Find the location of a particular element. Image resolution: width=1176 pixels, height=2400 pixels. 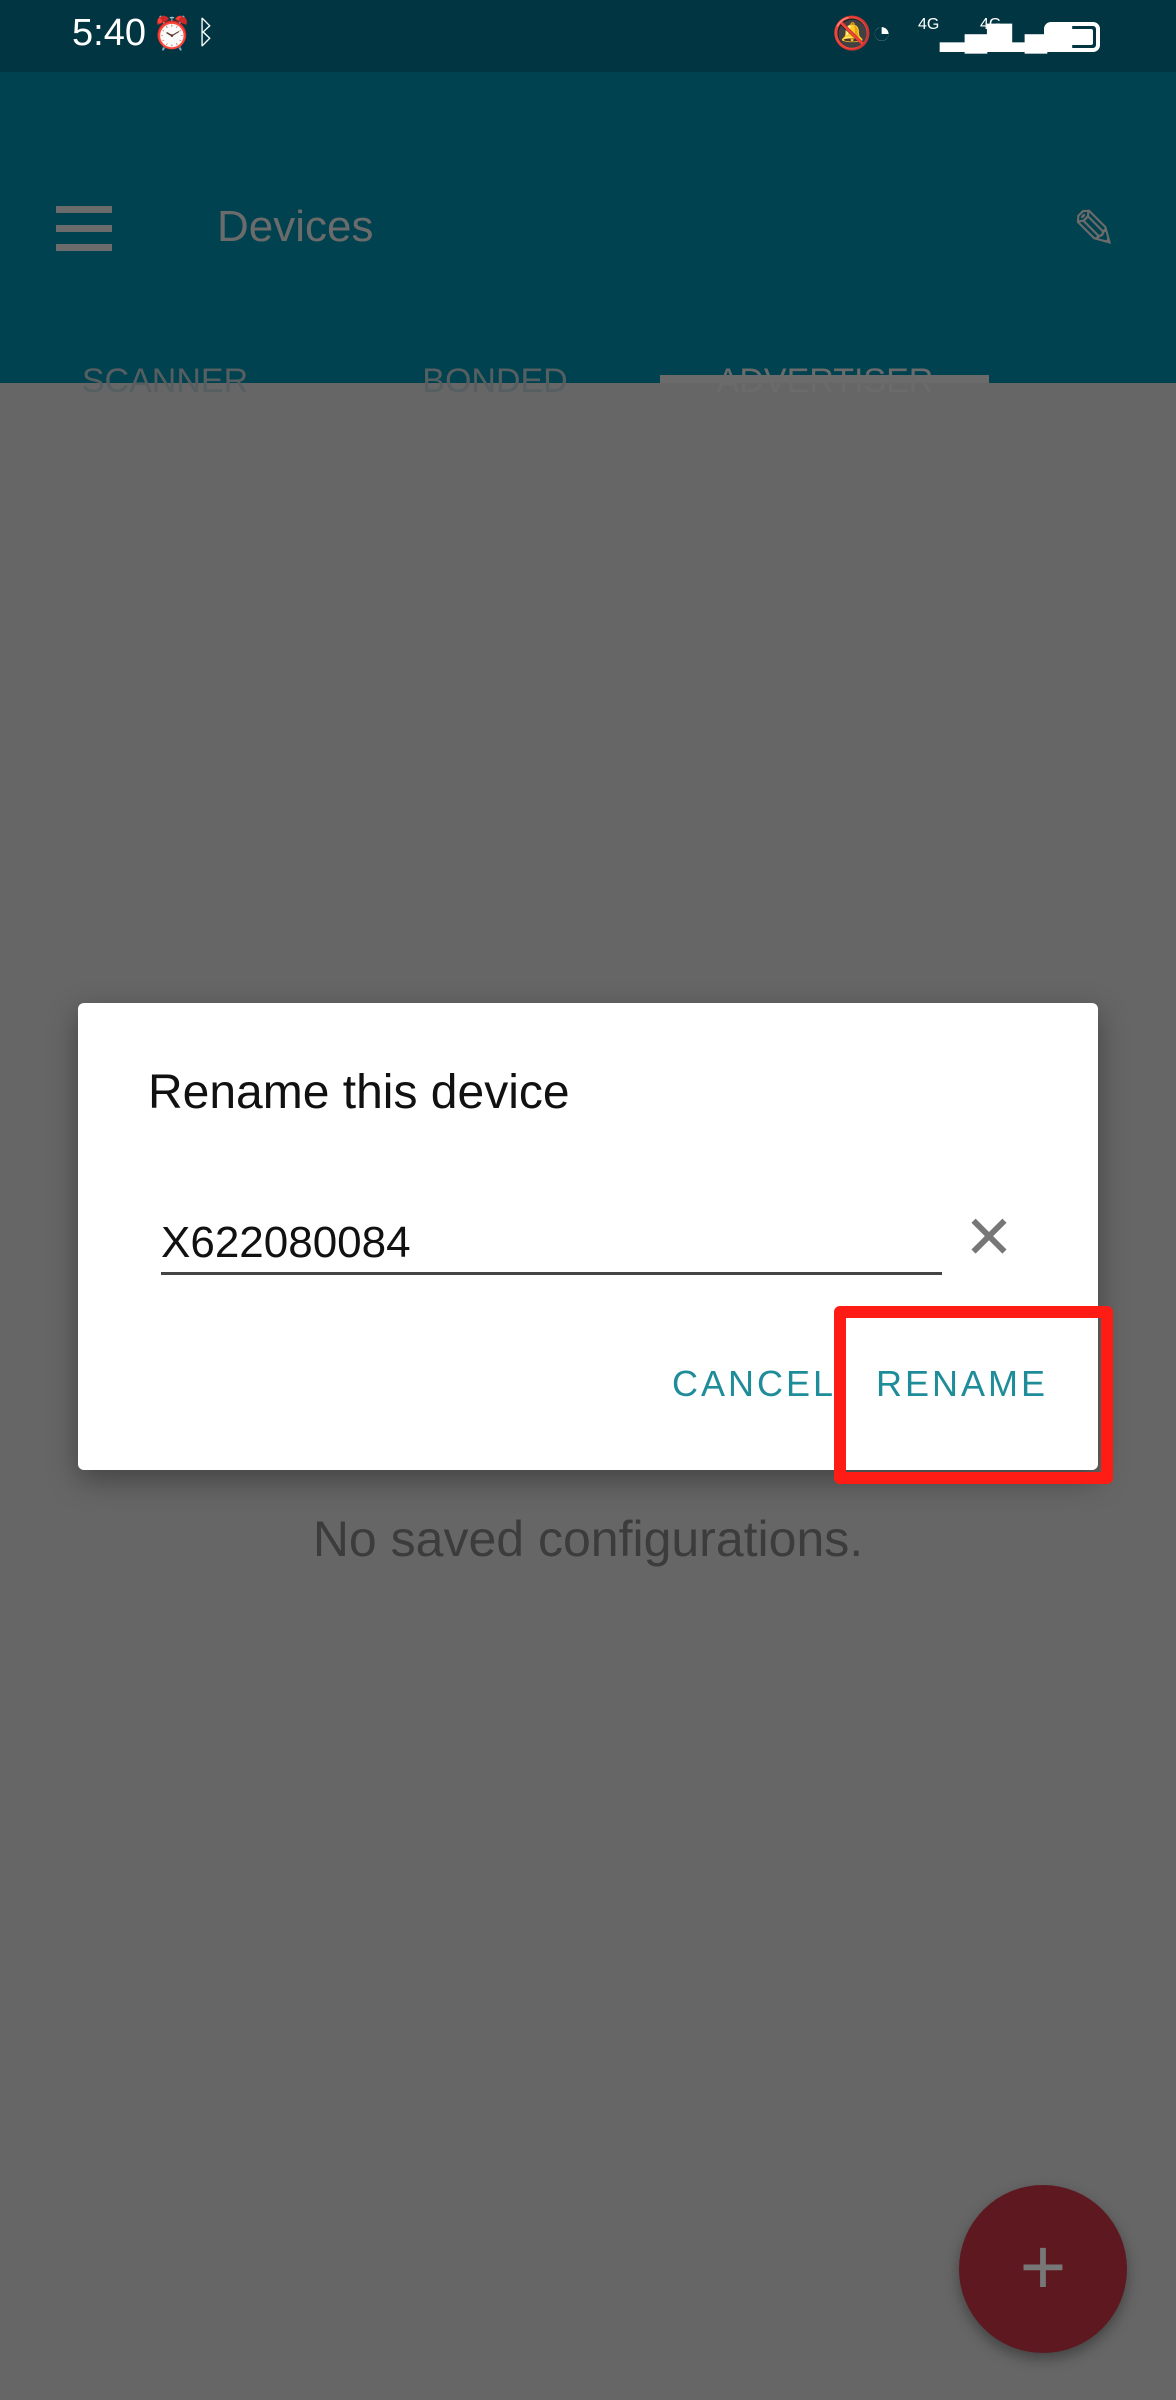

plus-icon: + is located at coordinates (1043, 2266).